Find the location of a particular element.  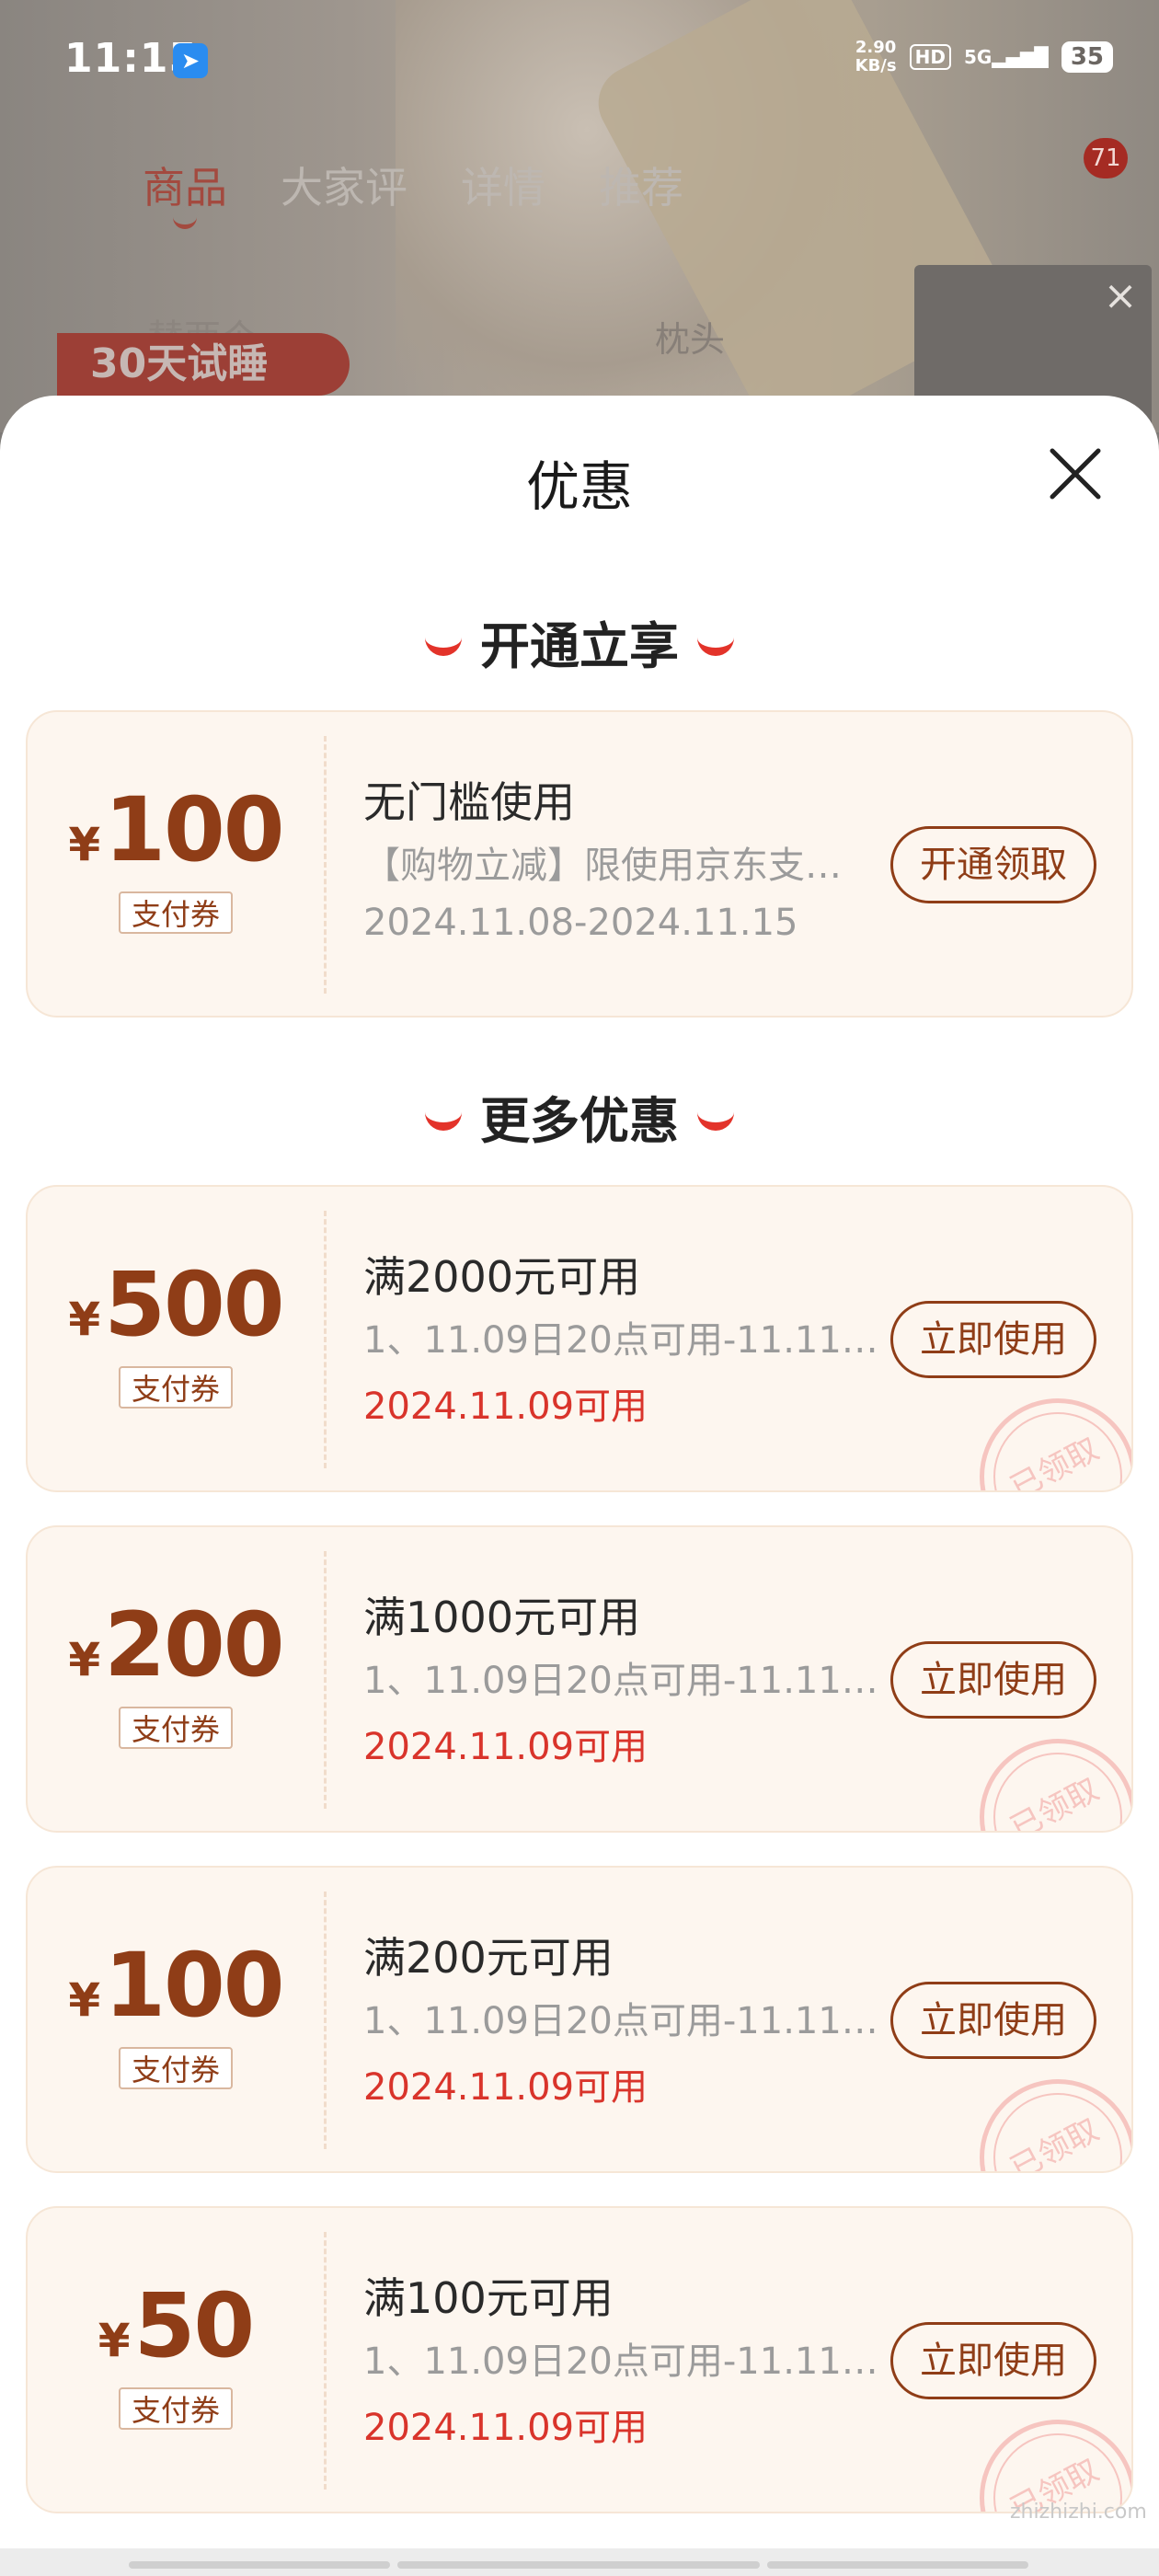

close-icon: × is located at coordinates (1120, 296).